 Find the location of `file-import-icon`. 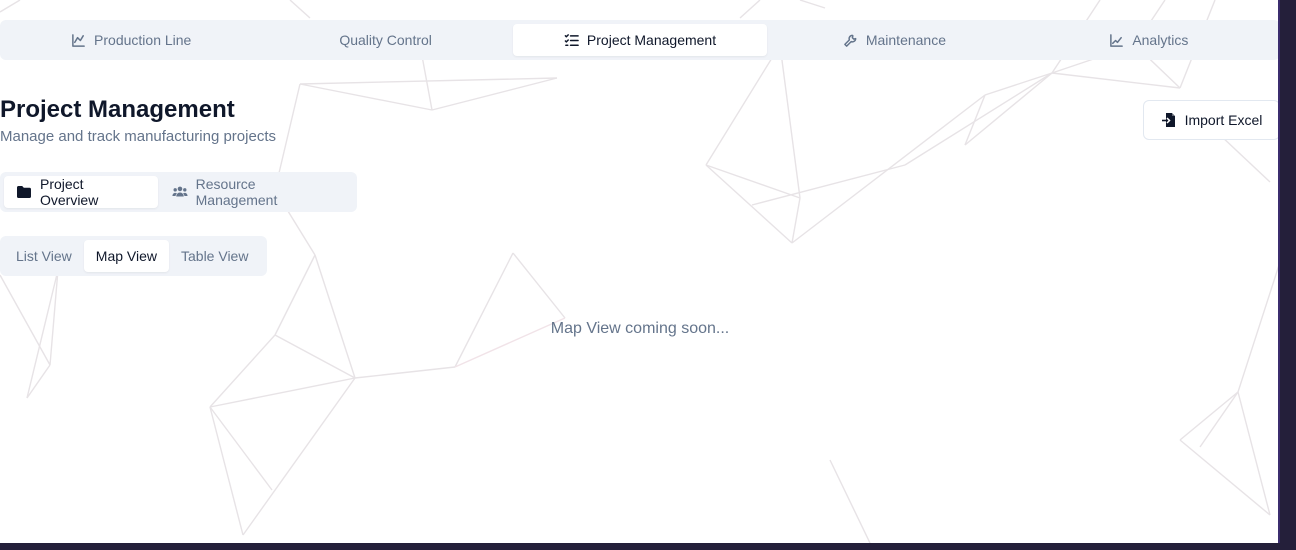

file-import-icon is located at coordinates (1168, 120).